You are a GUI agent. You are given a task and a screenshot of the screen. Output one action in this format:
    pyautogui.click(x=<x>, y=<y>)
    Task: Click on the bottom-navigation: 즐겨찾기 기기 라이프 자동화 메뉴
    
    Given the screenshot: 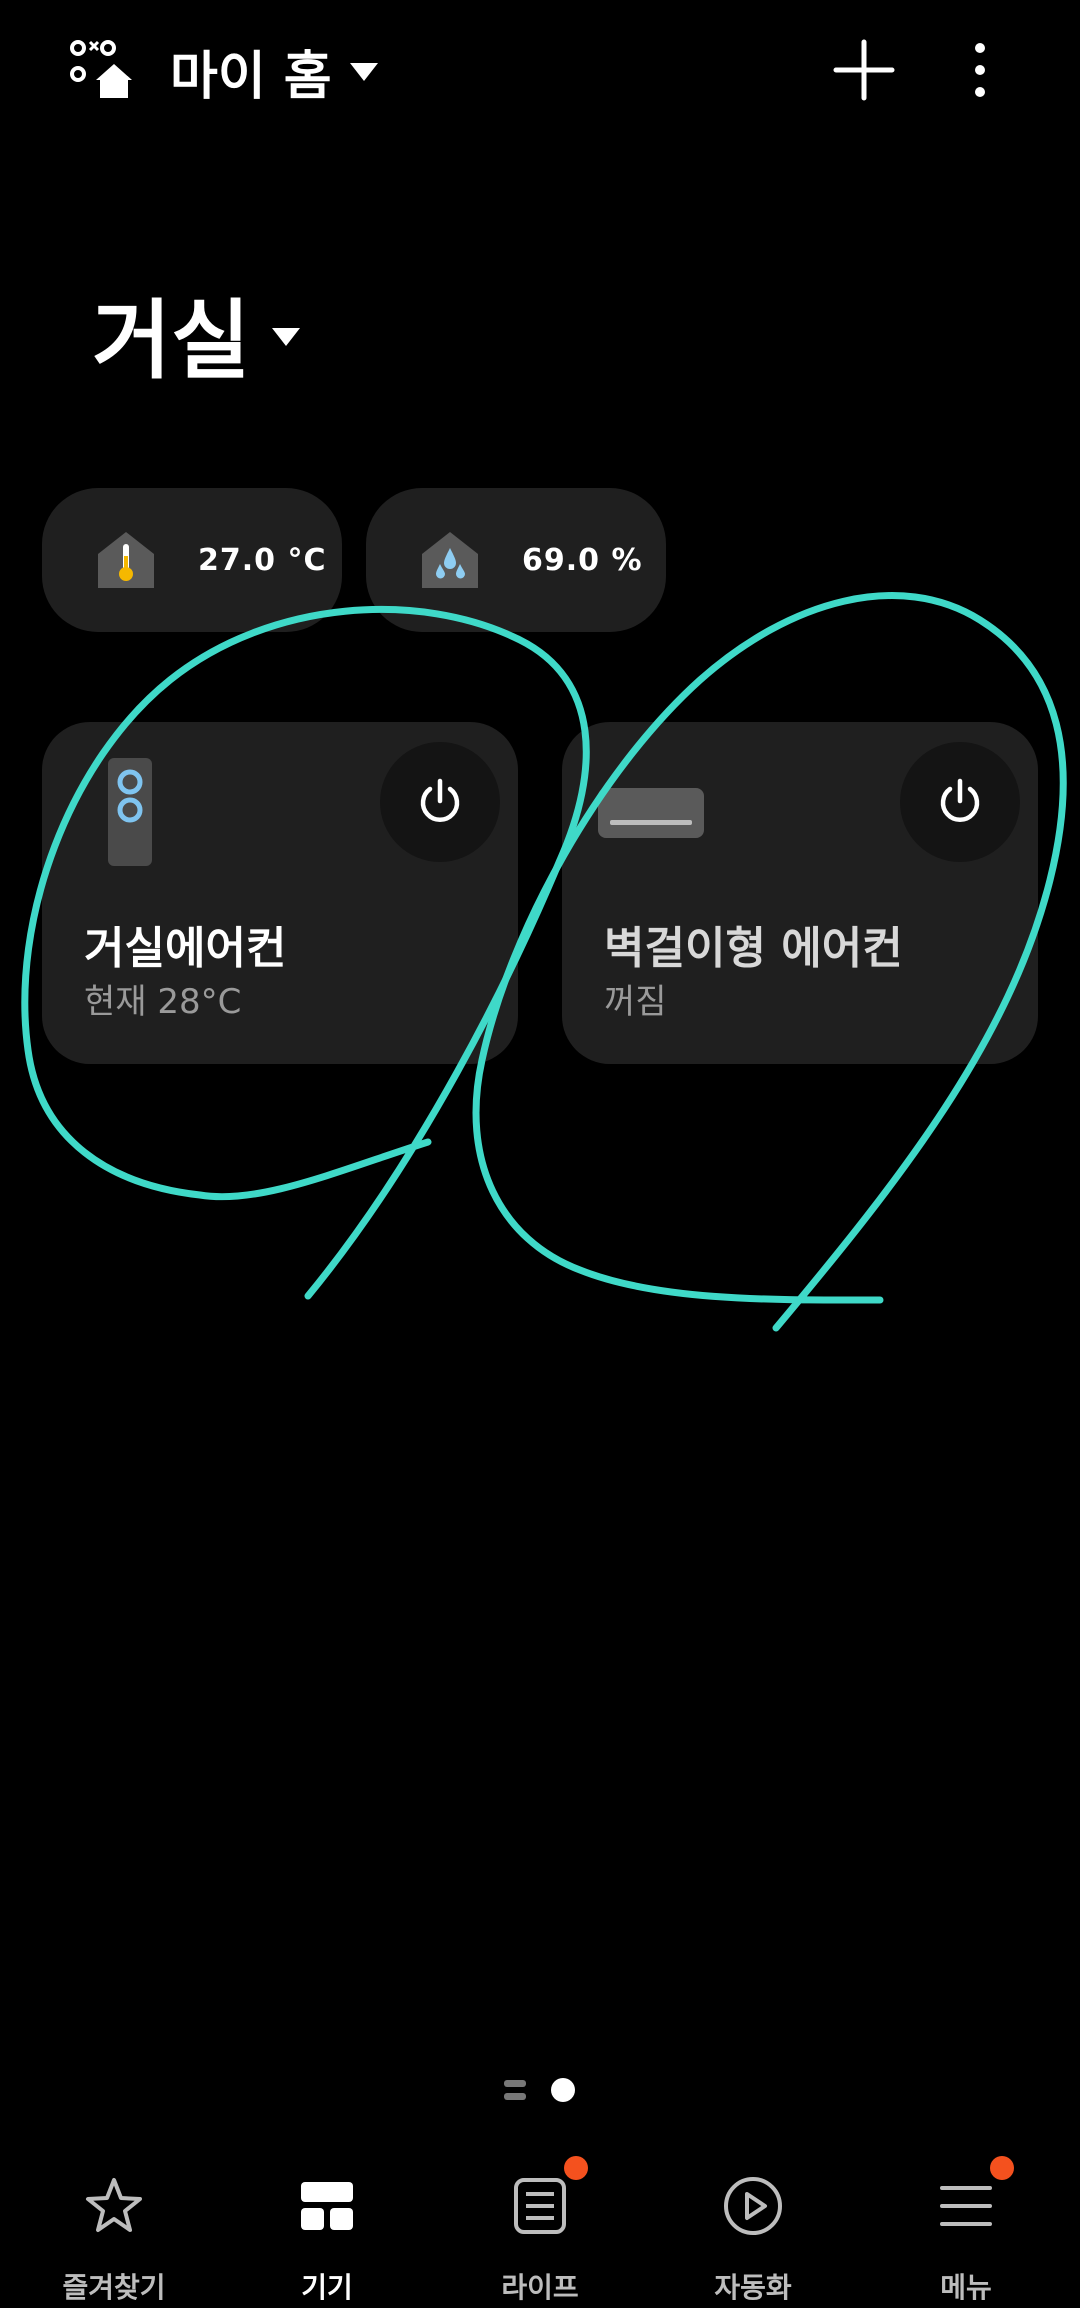 What is the action you would take?
    pyautogui.click(x=540, y=2232)
    